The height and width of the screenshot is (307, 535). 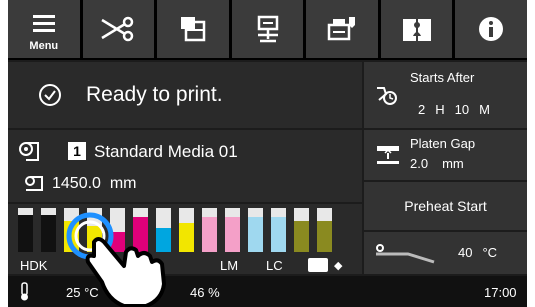 I want to click on platen-gap-title: Platen Gap, so click(x=443, y=143).